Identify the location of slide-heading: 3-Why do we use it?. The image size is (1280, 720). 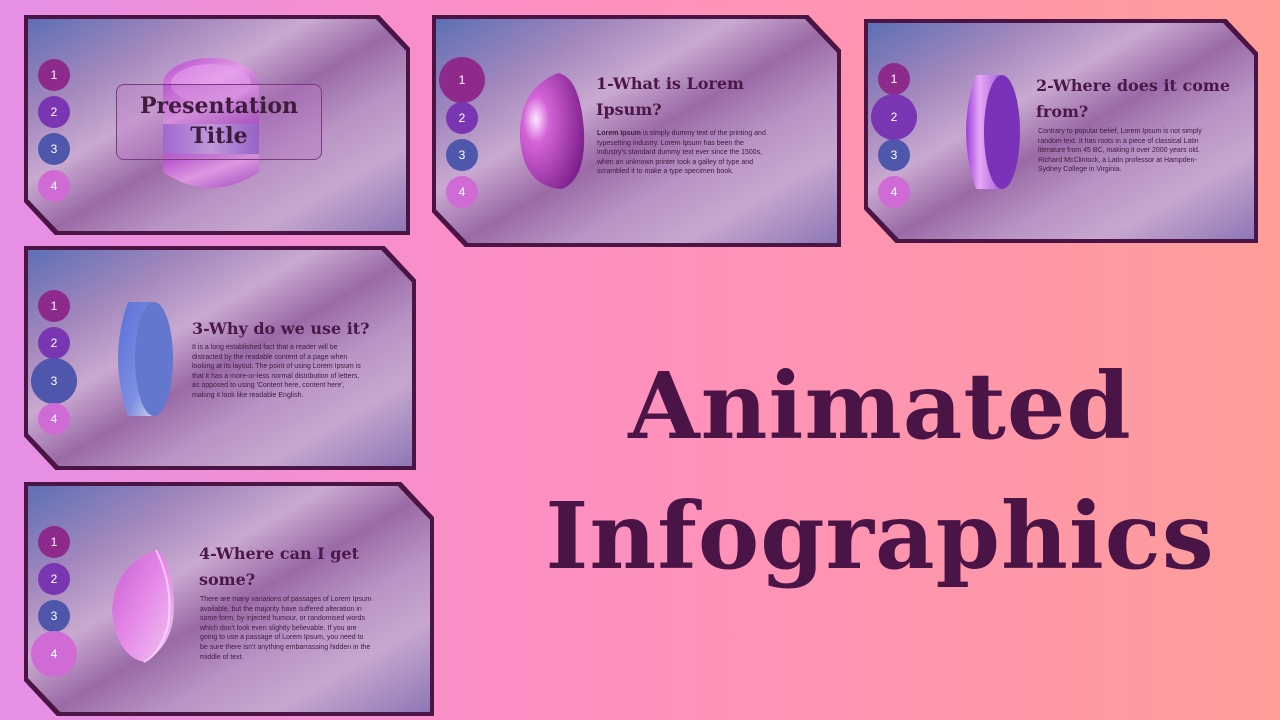
(297, 329).